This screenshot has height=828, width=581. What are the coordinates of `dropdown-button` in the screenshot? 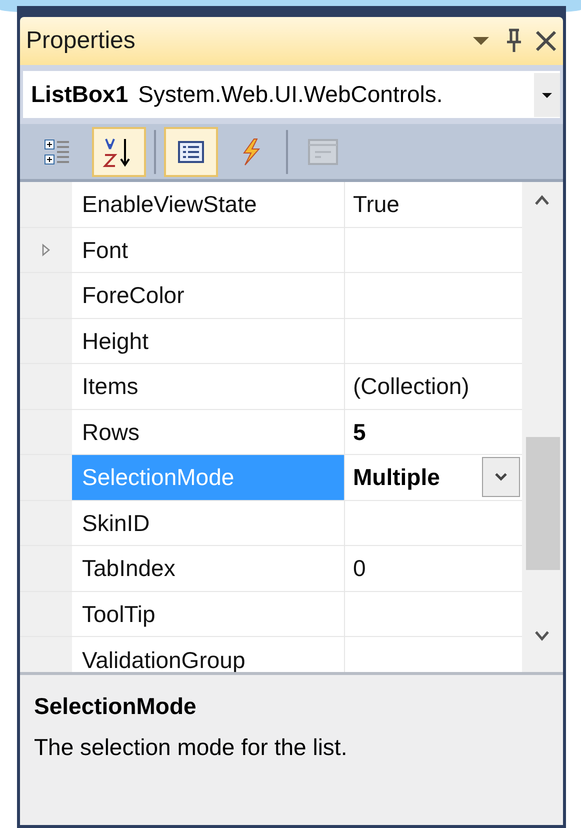 It's located at (501, 477).